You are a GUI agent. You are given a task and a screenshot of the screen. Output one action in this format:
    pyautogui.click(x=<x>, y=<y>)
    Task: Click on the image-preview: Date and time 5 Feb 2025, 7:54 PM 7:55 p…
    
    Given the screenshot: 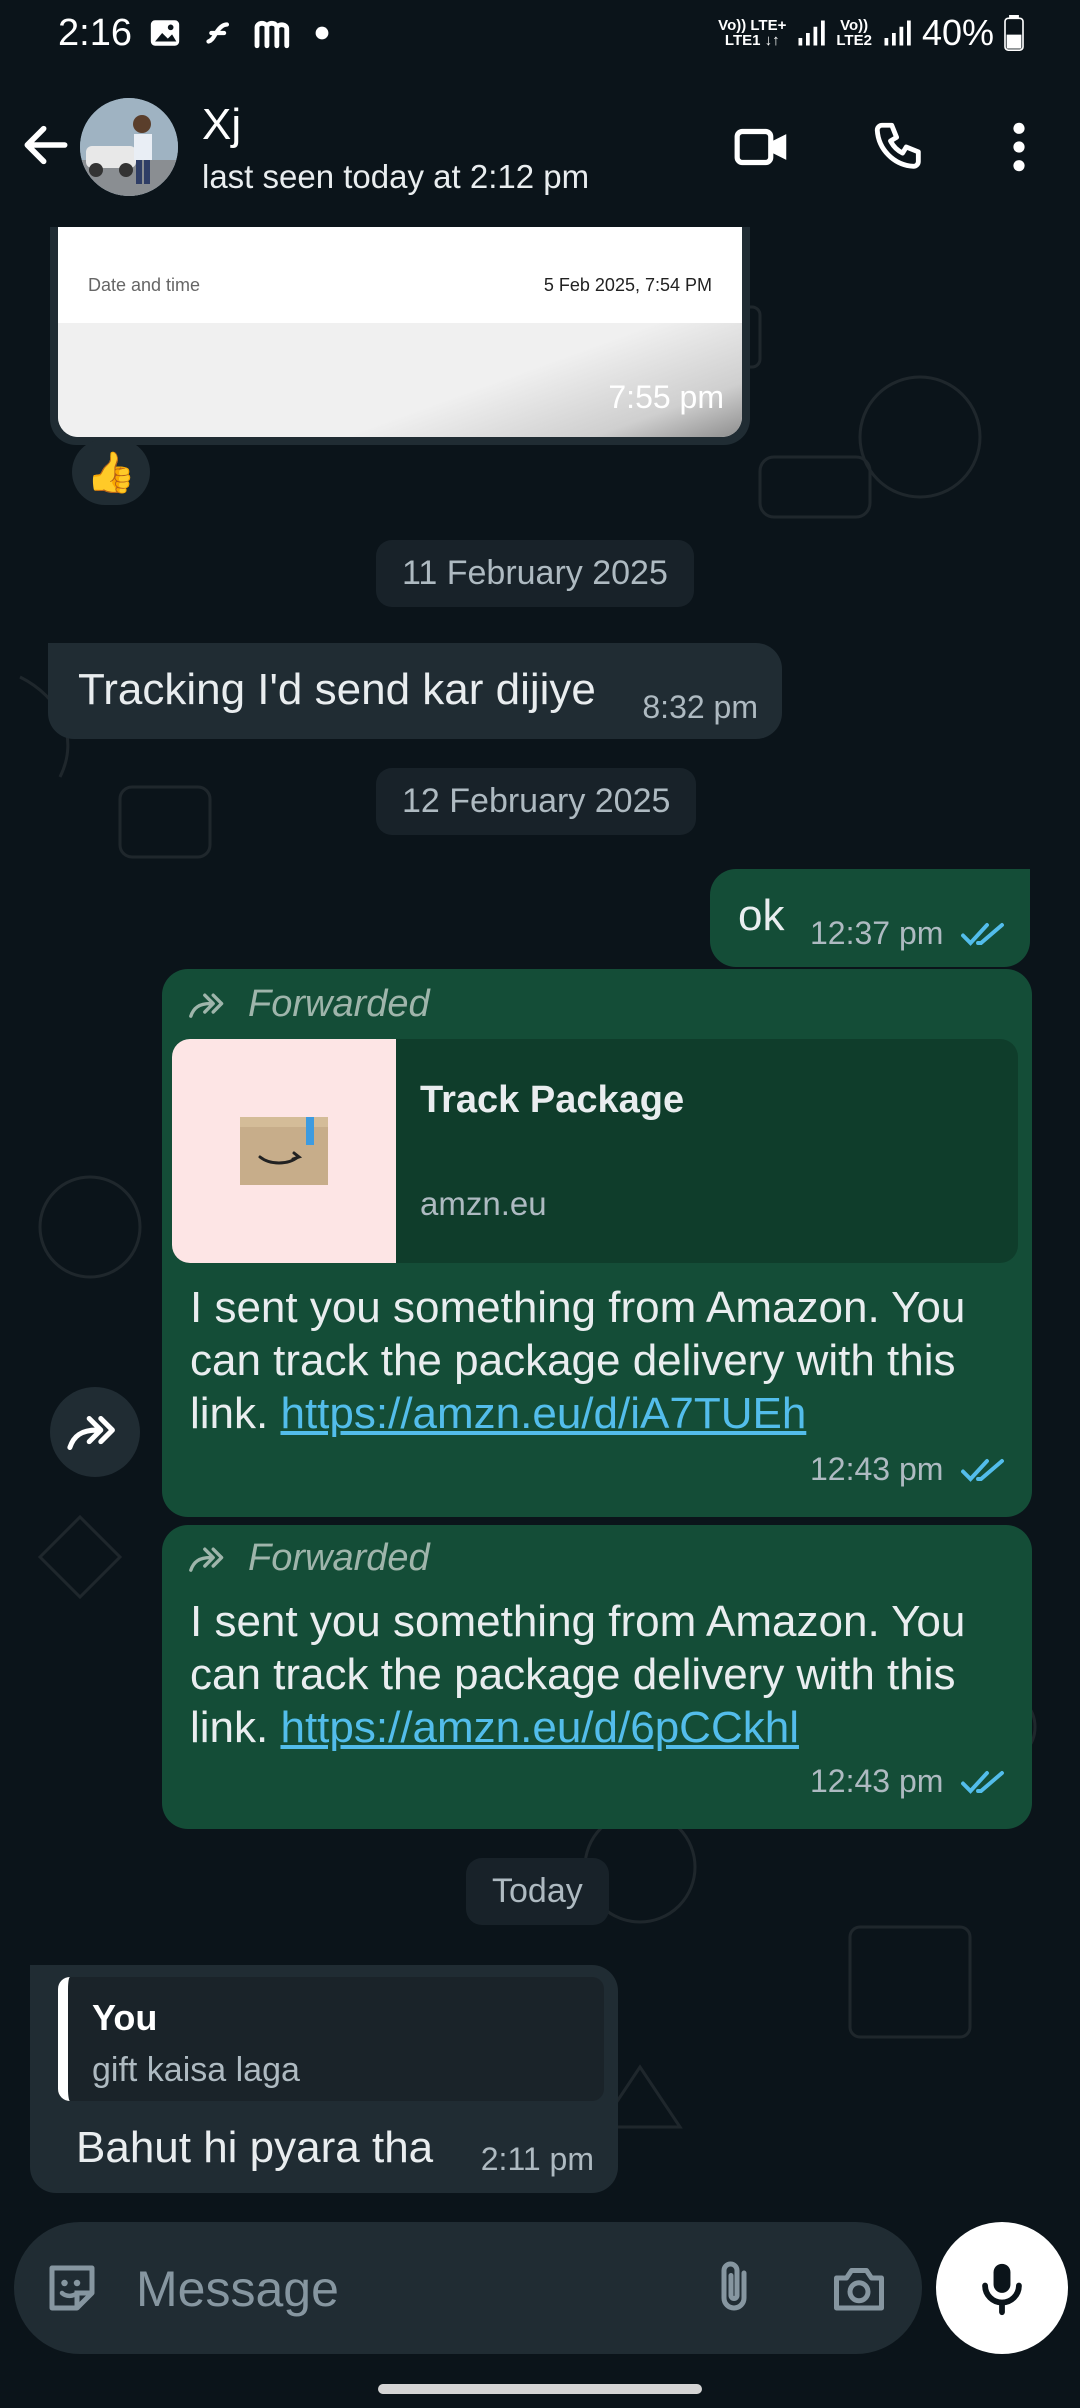 What is the action you would take?
    pyautogui.click(x=400, y=332)
    